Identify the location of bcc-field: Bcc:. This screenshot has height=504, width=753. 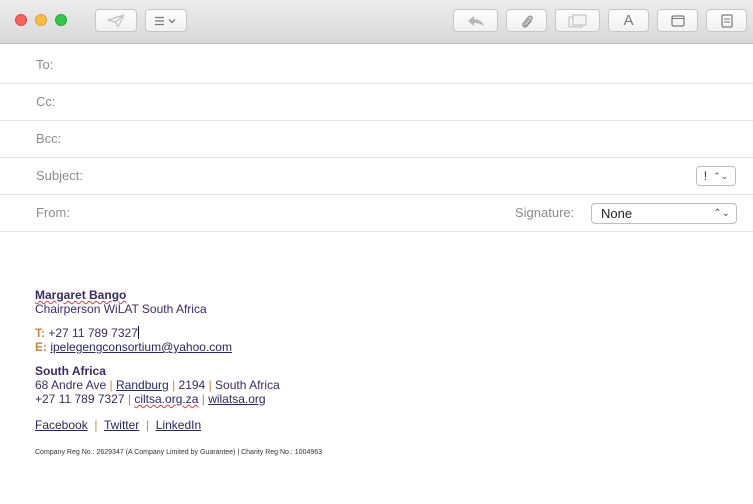
(376, 139).